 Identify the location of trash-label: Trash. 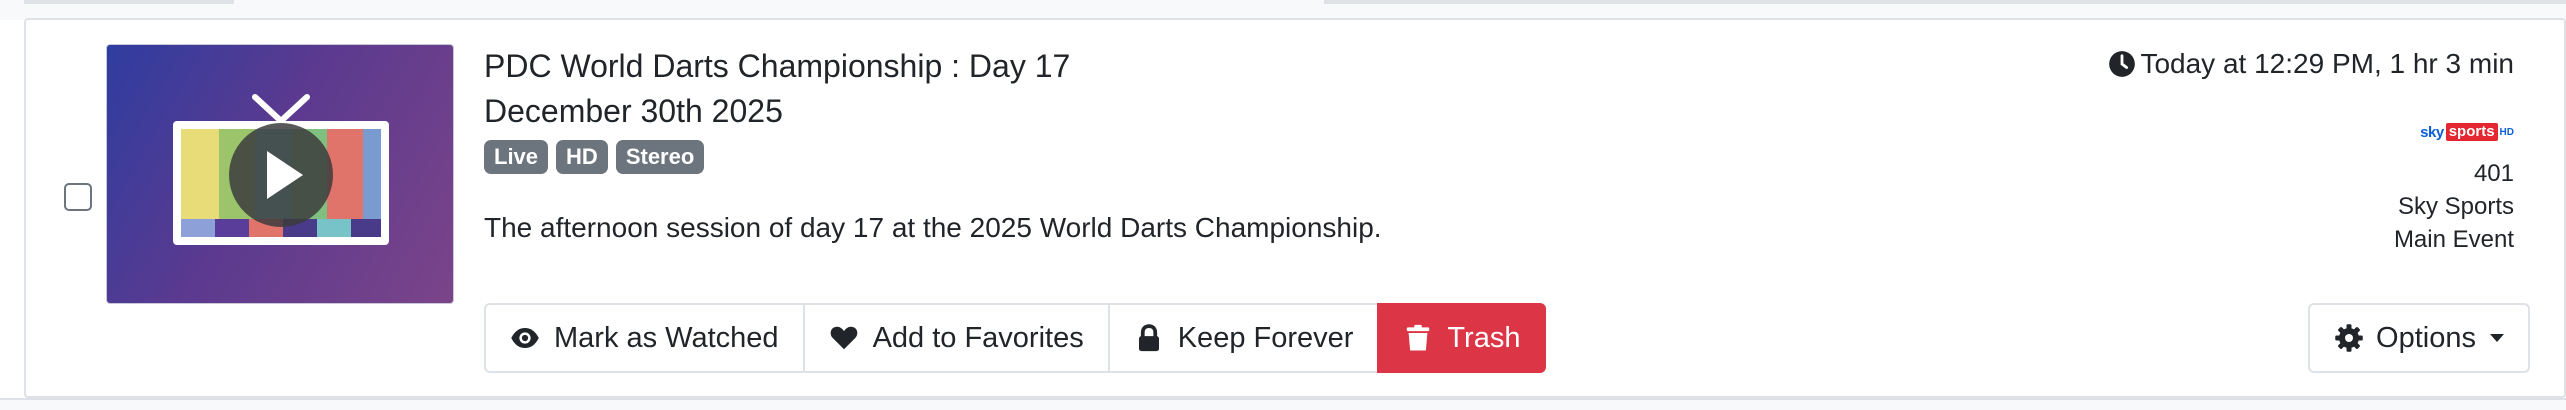
(1484, 337).